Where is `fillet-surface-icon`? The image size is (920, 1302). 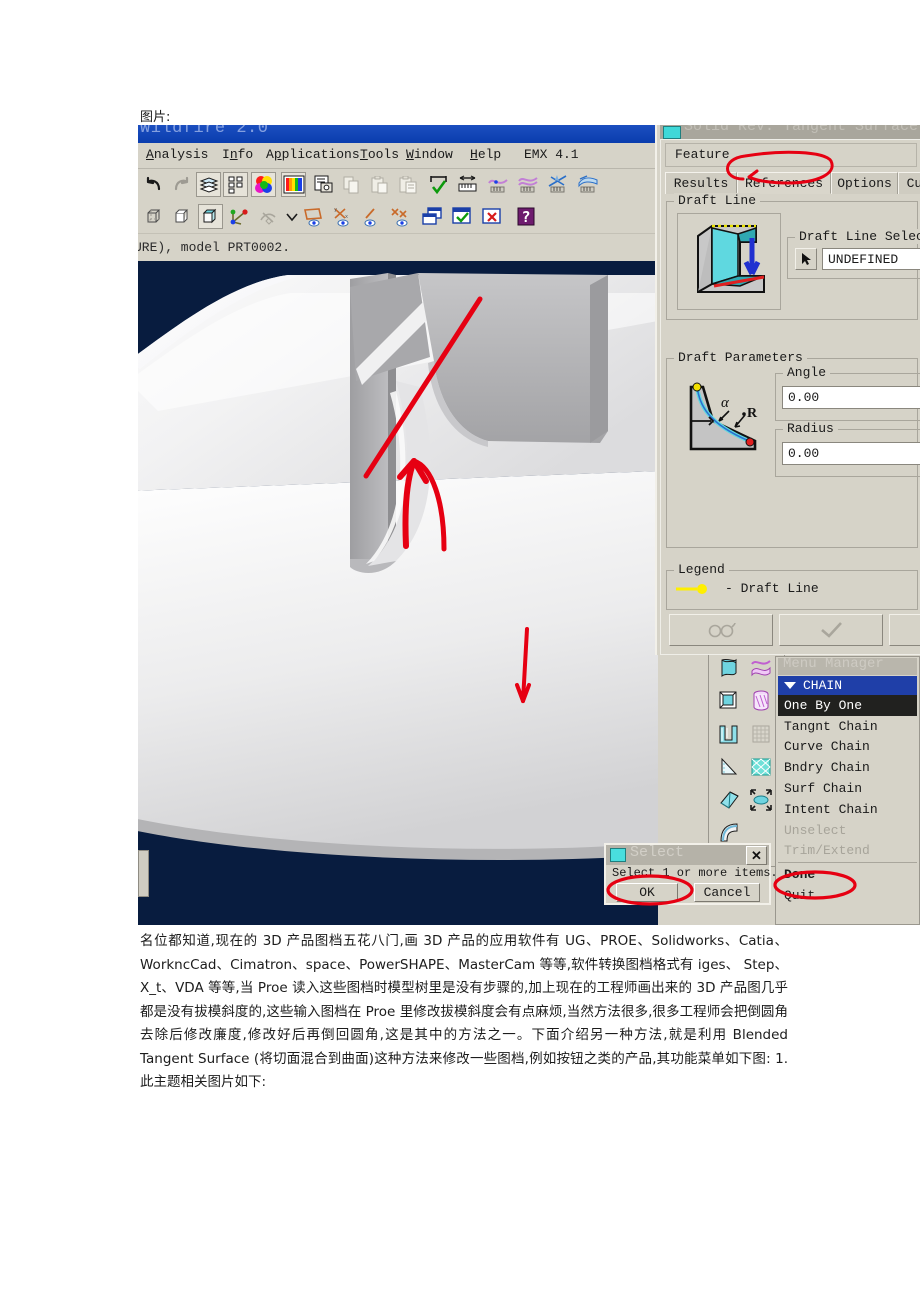
fillet-surface-icon is located at coordinates (728, 832).